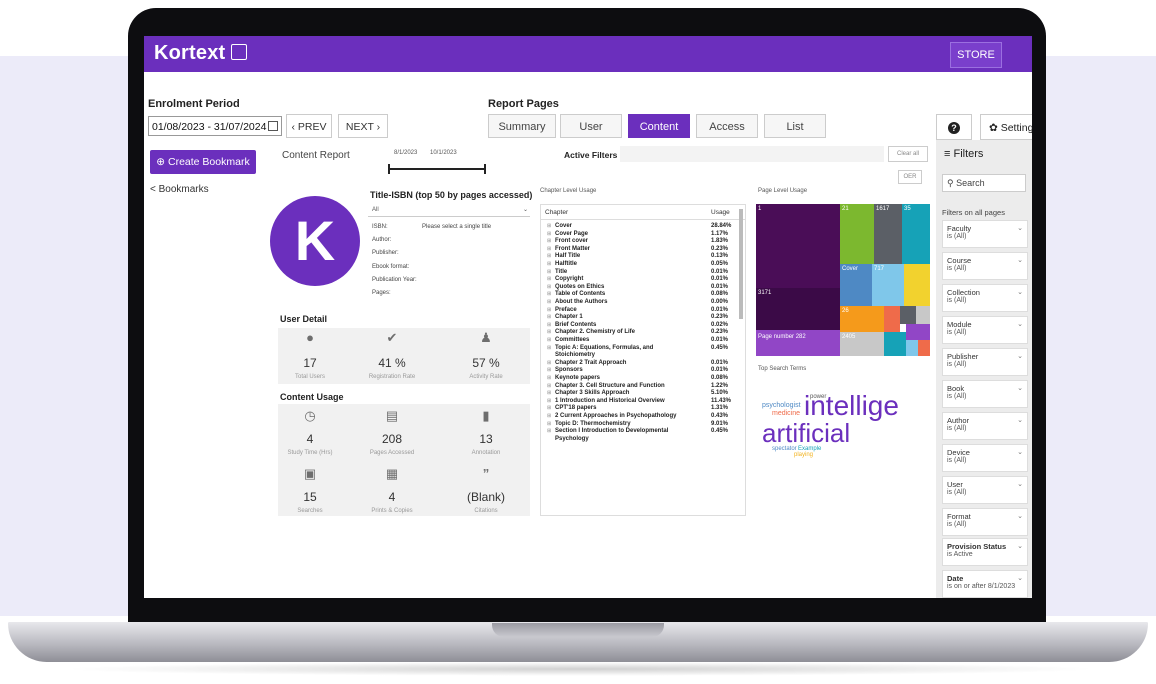  I want to click on table-row: ⊞ Topic A: Equations, Formulas, and 0.45%, so click(643, 349).